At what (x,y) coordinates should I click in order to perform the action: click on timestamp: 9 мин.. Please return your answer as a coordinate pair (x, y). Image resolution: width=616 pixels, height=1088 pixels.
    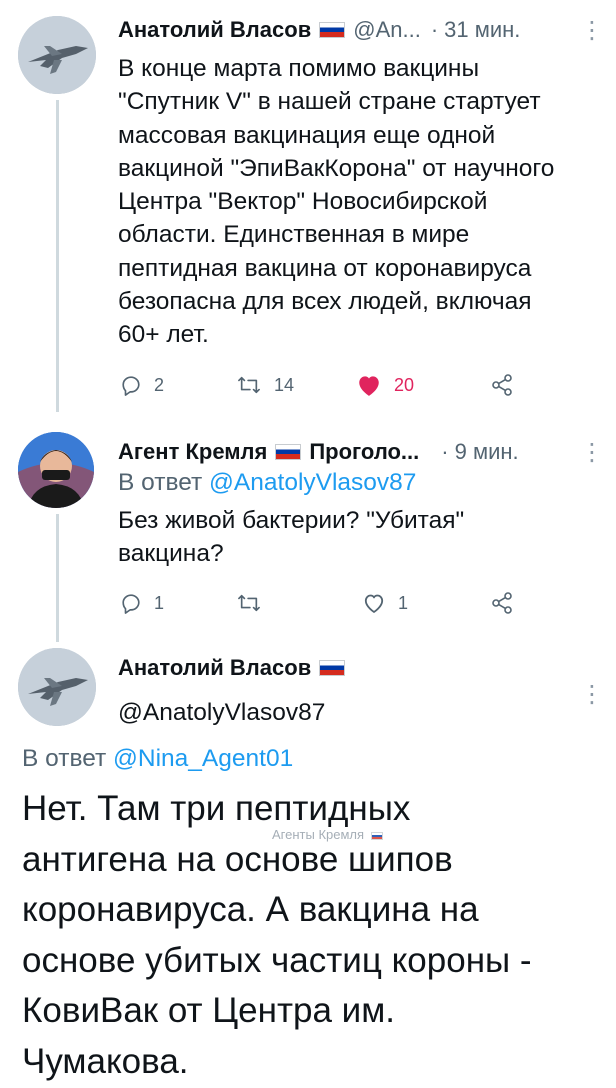
    Looking at the image, I should click on (487, 452).